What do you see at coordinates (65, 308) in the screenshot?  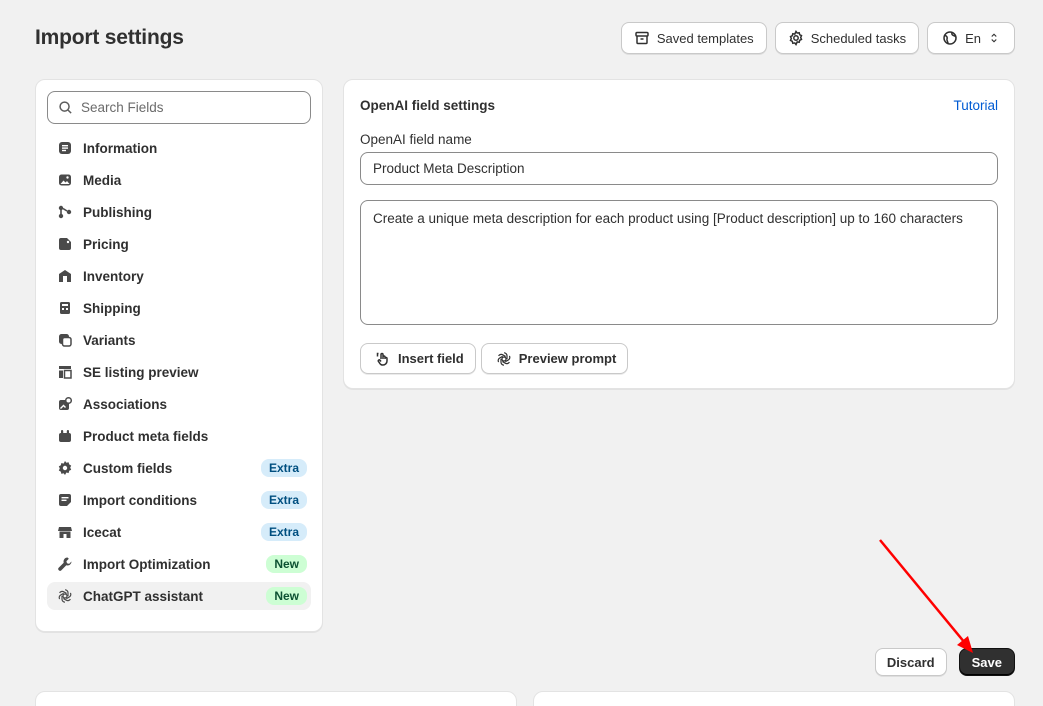 I see `shipping-icon` at bounding box center [65, 308].